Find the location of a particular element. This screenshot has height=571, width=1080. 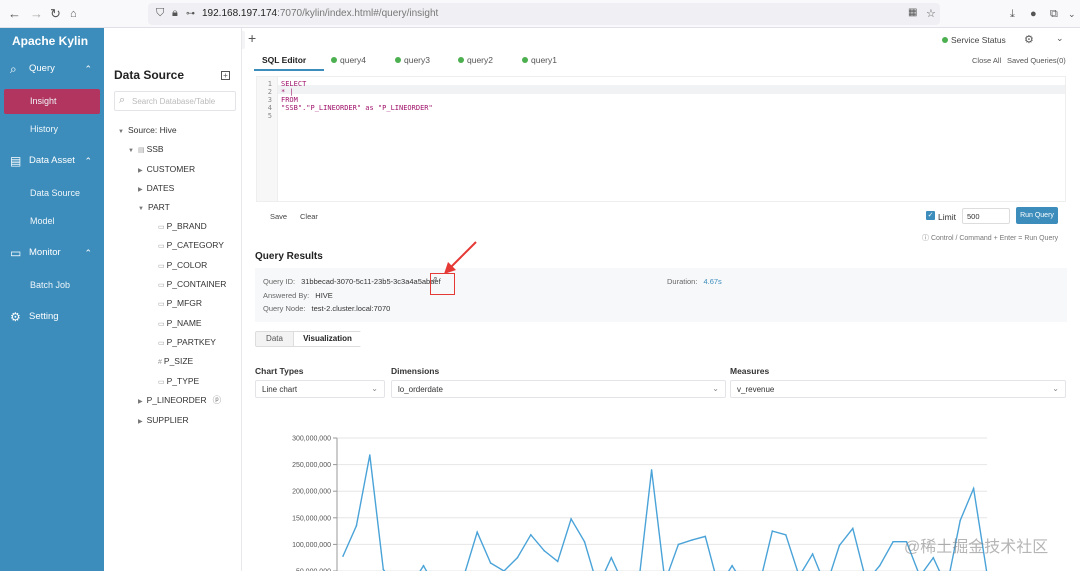

view-badge-icon: ⓟ is located at coordinates (217, 400).